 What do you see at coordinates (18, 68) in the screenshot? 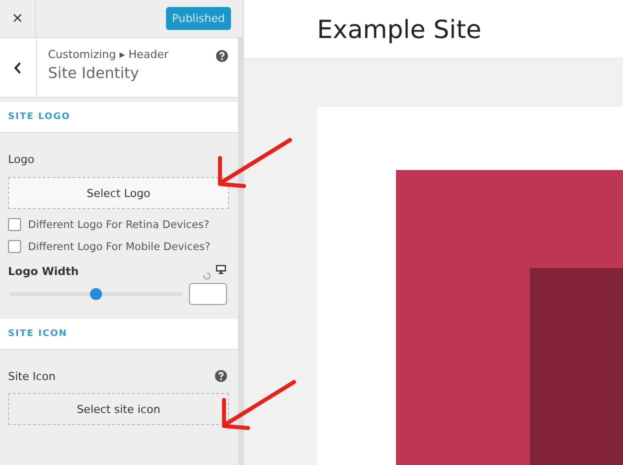
I see `back-icon` at bounding box center [18, 68].